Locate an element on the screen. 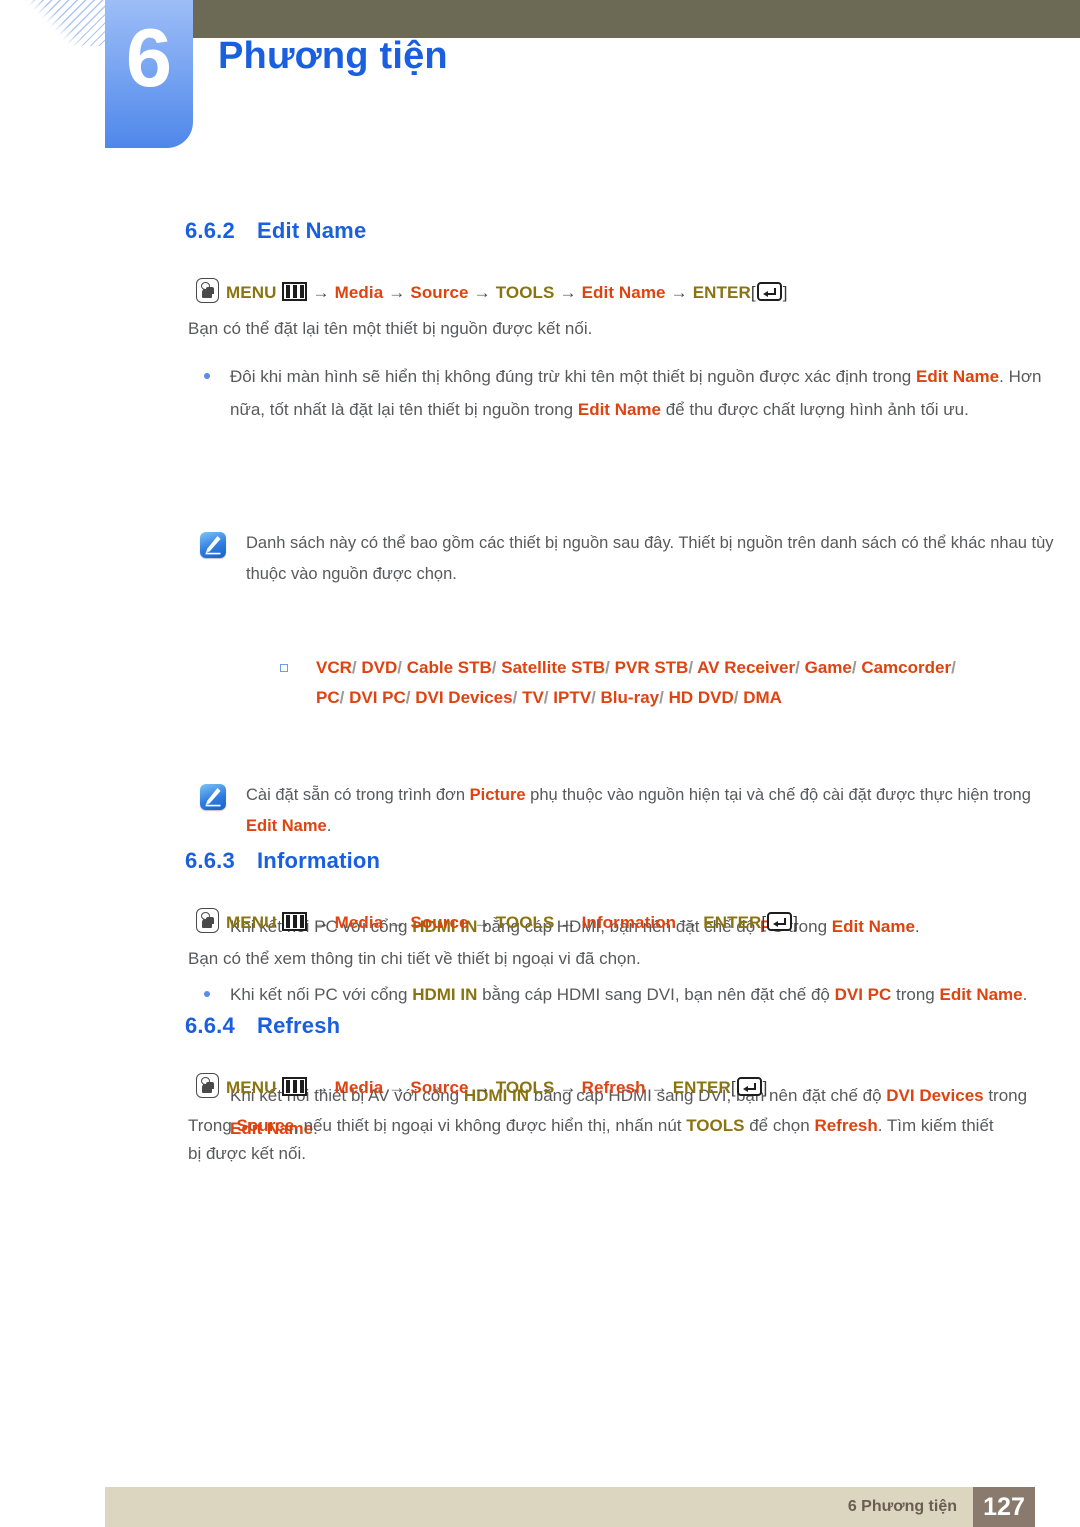  section-number: 6.6.3 is located at coordinates (210, 860).